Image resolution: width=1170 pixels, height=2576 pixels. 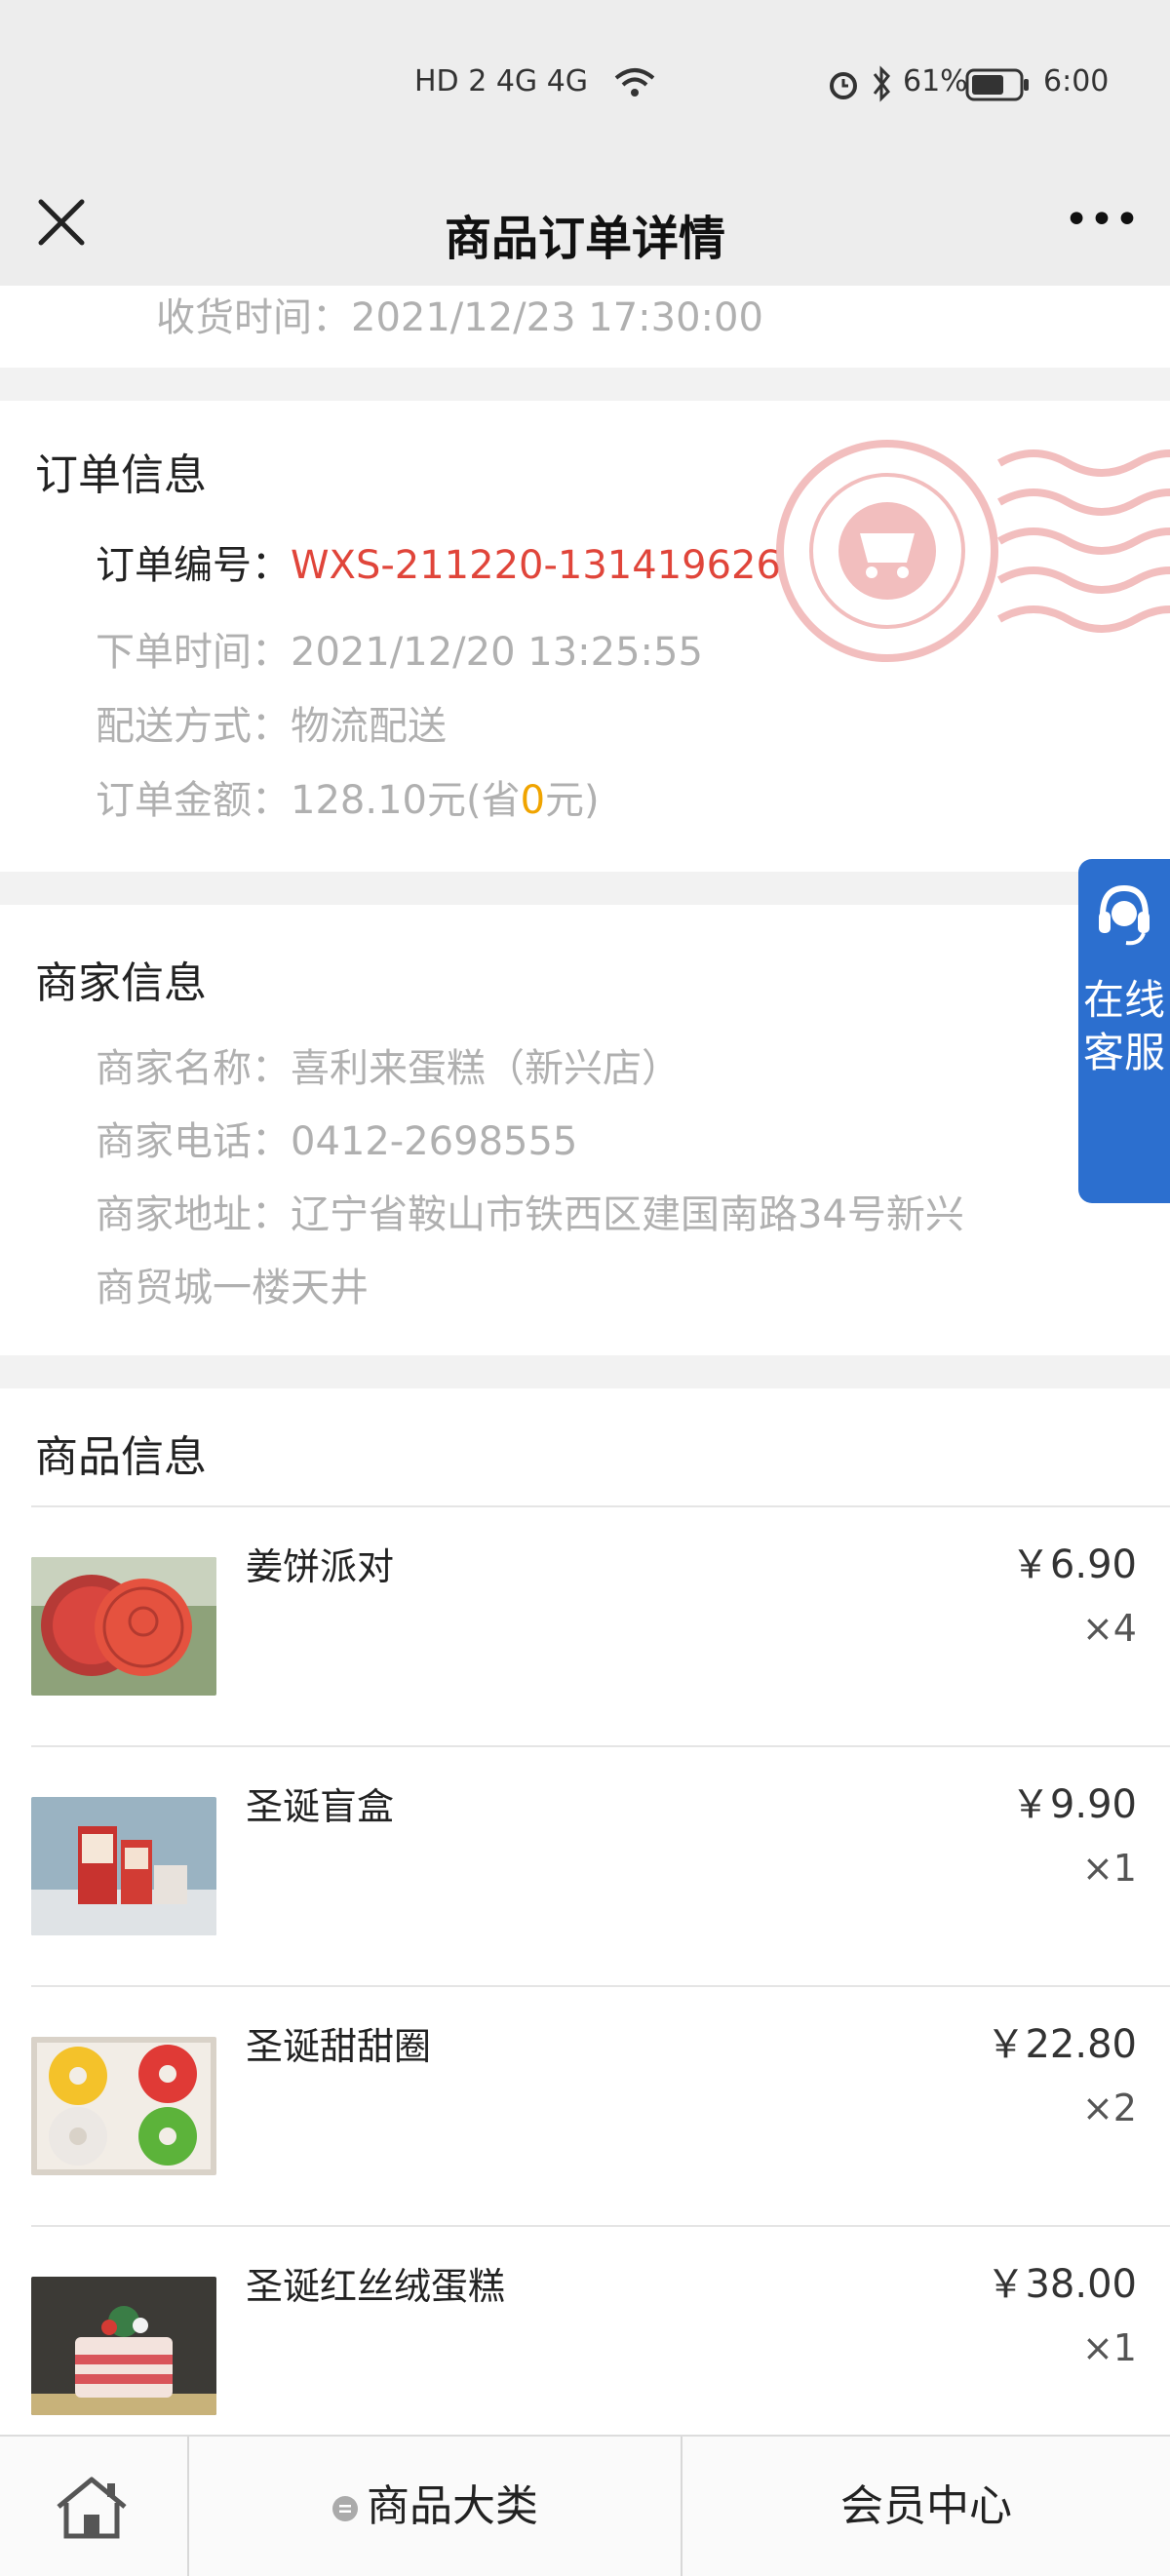 I want to click on order-amount-suffix: 元), so click(x=572, y=800).